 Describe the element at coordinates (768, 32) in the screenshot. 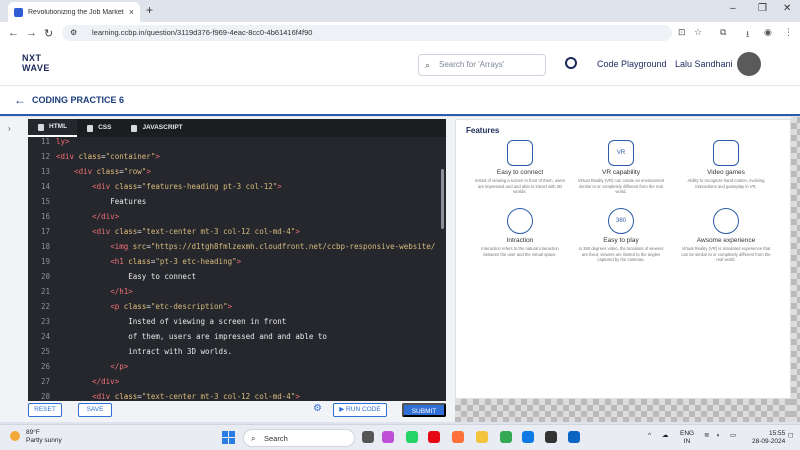

I see `profile-icon: ◉` at that location.